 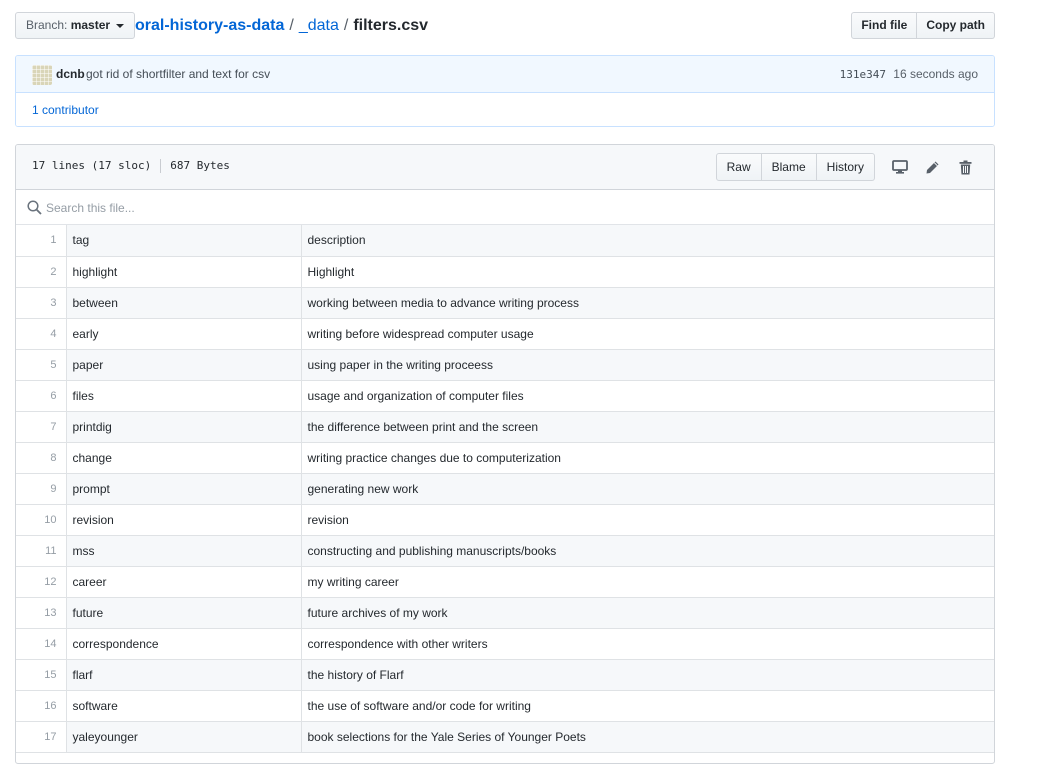 What do you see at coordinates (647, 241) in the screenshot?
I see `description-cell: description` at bounding box center [647, 241].